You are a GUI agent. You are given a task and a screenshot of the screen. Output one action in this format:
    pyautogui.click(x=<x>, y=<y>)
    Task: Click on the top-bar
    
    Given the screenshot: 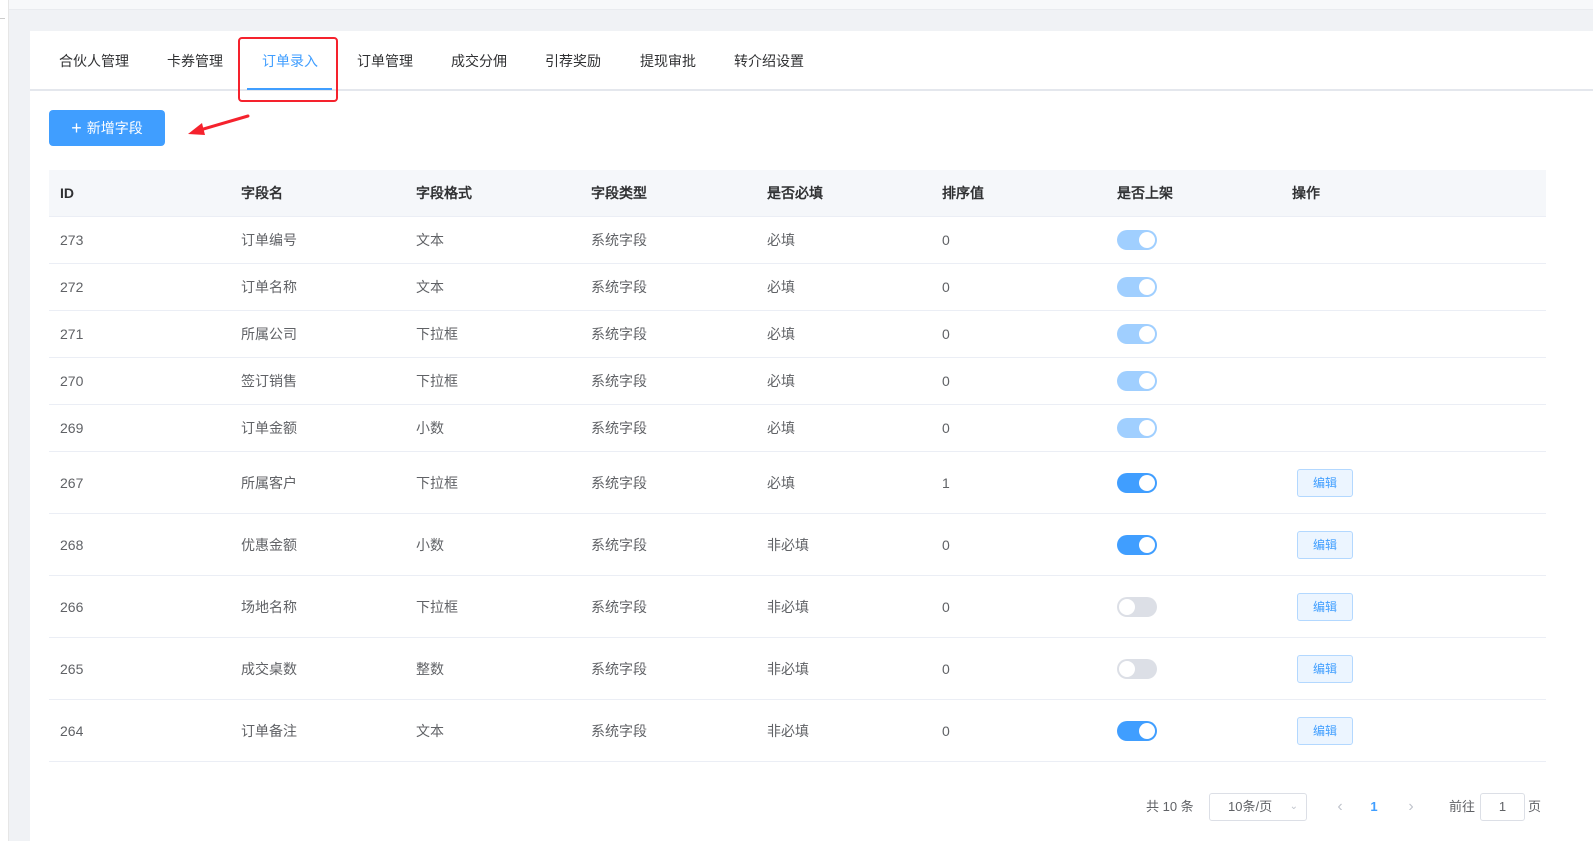 What is the action you would take?
    pyautogui.click(x=801, y=5)
    